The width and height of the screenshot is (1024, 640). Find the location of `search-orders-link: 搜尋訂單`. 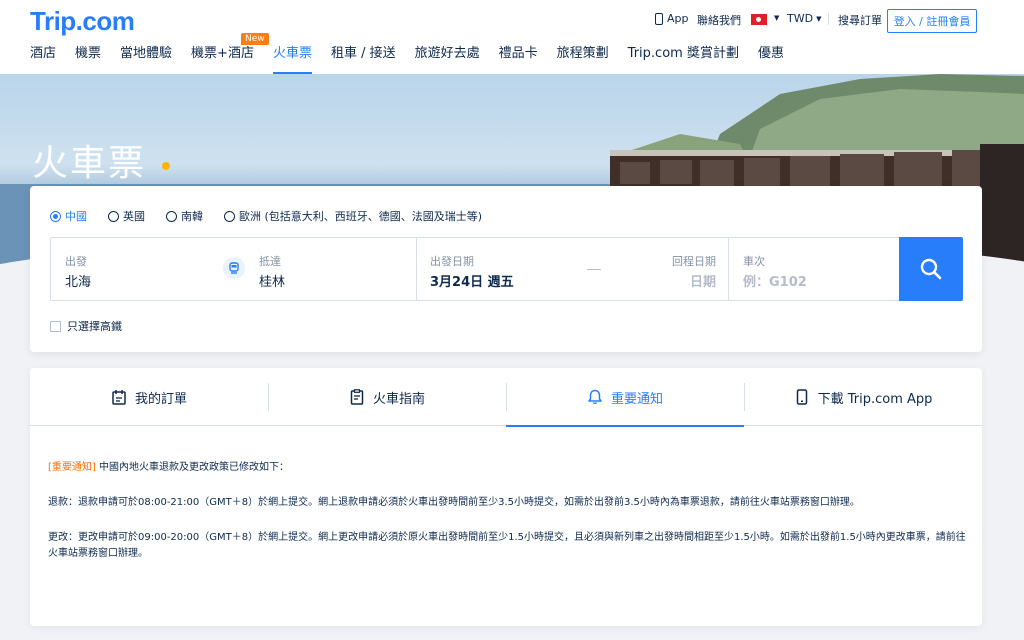

search-orders-link: 搜尋訂單 is located at coordinates (860, 20).